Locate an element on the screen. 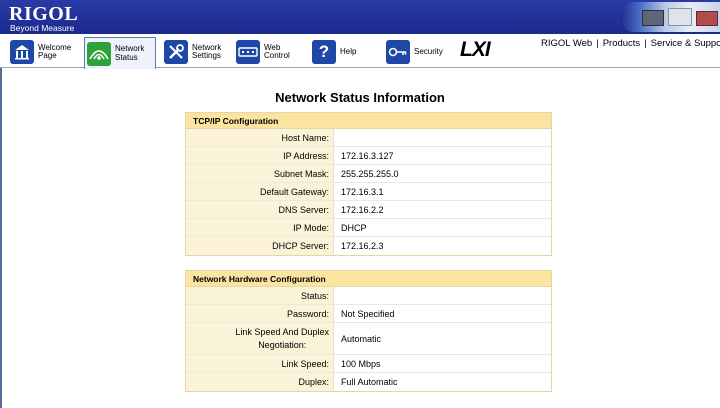 Image resolution: width=720 pixels, height=408 pixels. link-service-support: Service & Suppor is located at coordinates (685, 43).